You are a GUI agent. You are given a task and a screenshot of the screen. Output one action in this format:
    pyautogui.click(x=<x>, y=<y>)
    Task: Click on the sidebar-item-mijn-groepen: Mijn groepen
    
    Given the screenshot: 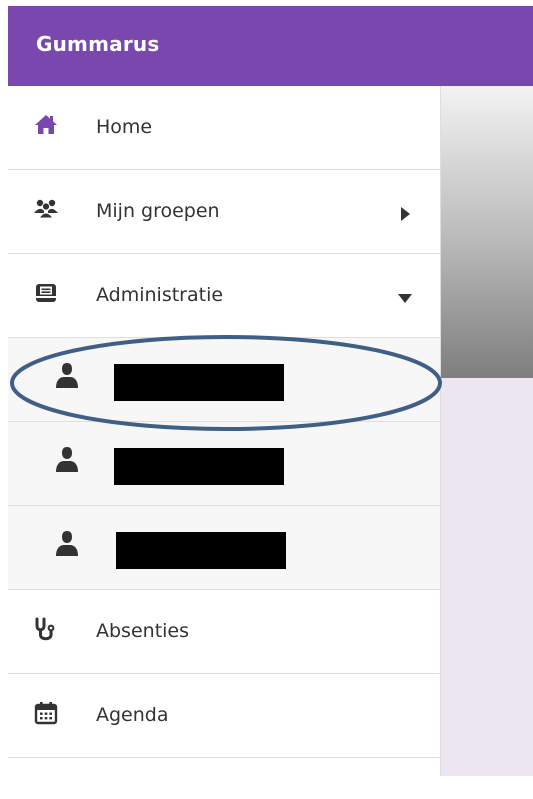 What is the action you would take?
    pyautogui.click(x=224, y=212)
    